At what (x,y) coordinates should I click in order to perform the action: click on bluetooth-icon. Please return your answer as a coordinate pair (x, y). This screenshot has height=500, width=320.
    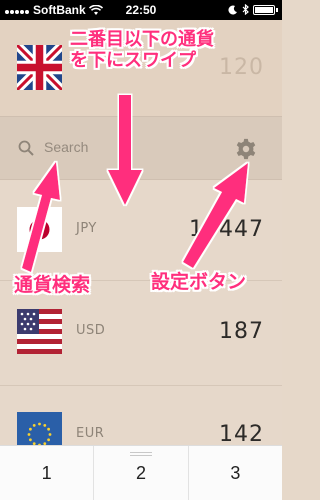
    Looking at the image, I should click on (245, 9).